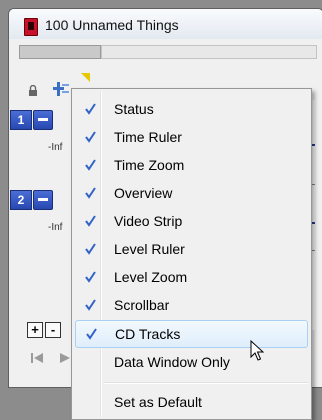 Image resolution: width=322 pixels, height=420 pixels. What do you see at coordinates (33, 90) in the screenshot?
I see `lock-icon` at bounding box center [33, 90].